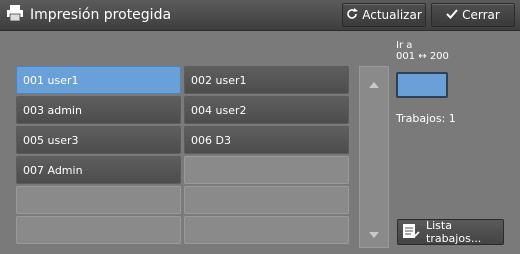 The width and height of the screenshot is (520, 254). What do you see at coordinates (51, 140) in the screenshot?
I see `list-item-label: 005 user3` at bounding box center [51, 140].